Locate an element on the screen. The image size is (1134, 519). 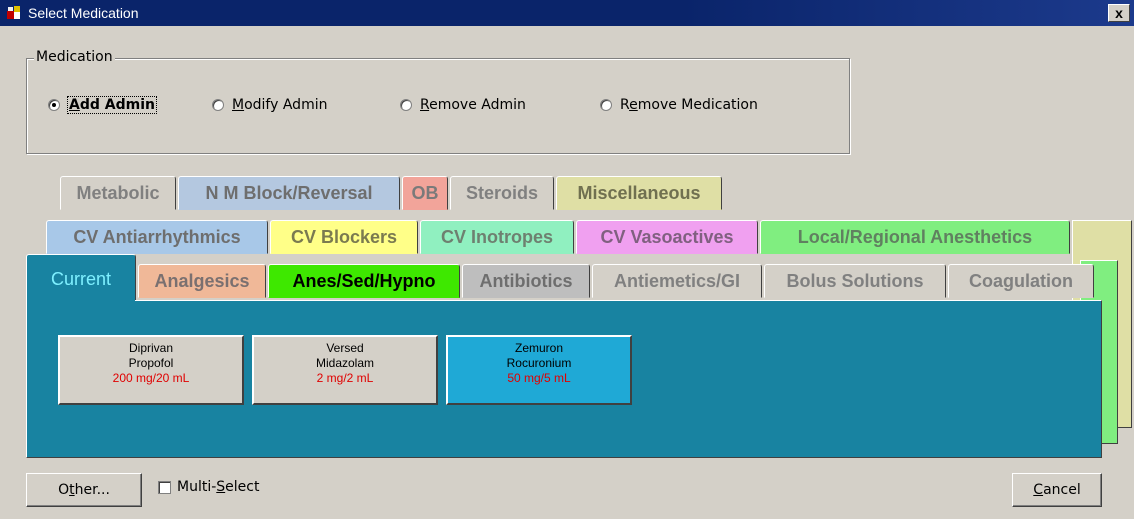
med-generic: Rocuronium is located at coordinates (539, 363).